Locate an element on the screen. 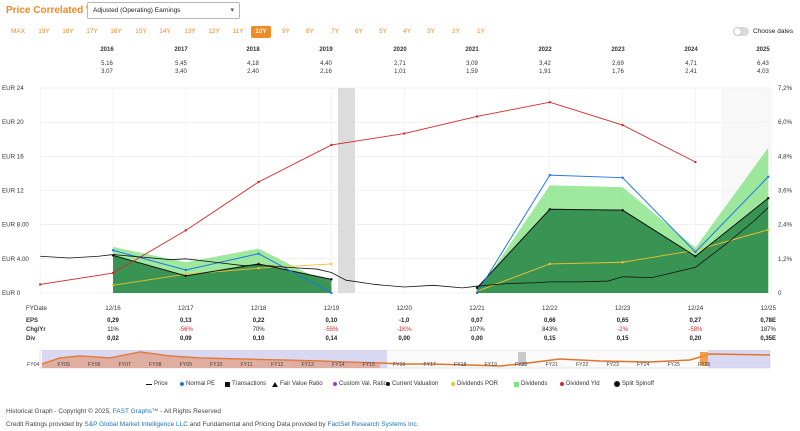 This screenshot has height=431, width=800. legend-item-dividends-por: Dividends POR is located at coordinates (474, 384).